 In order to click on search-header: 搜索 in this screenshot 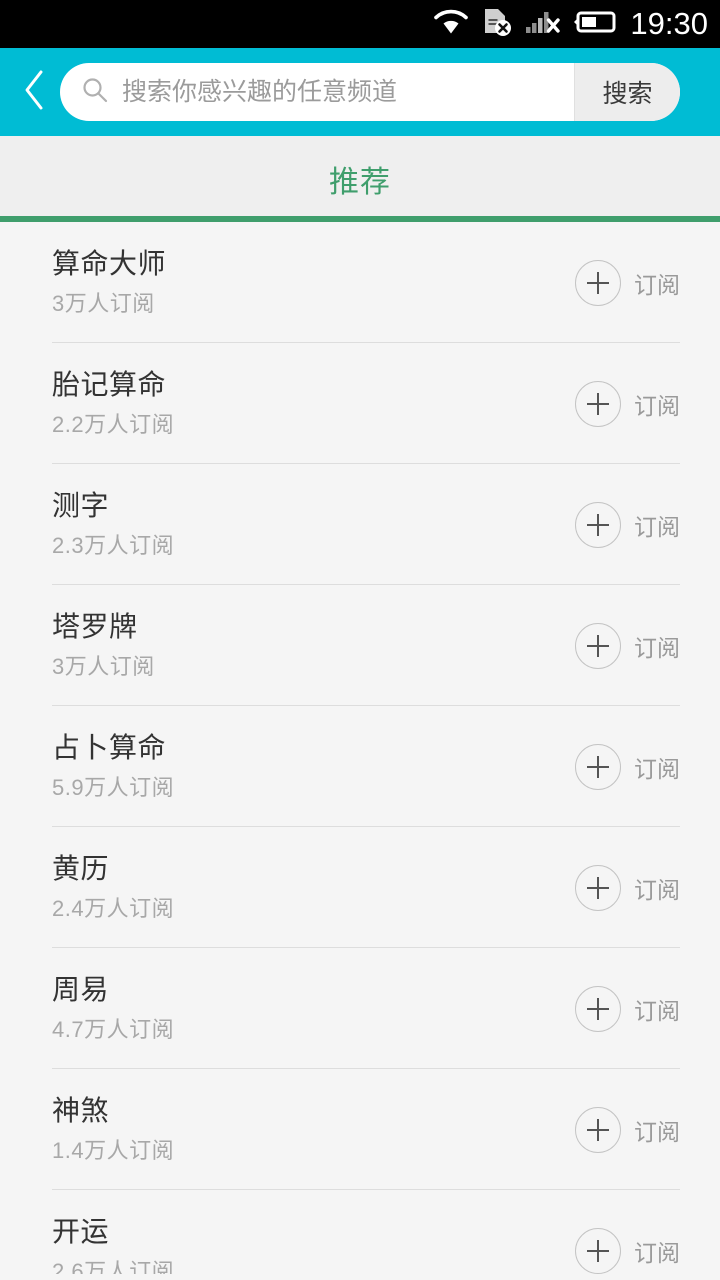, I will do `click(360, 92)`.